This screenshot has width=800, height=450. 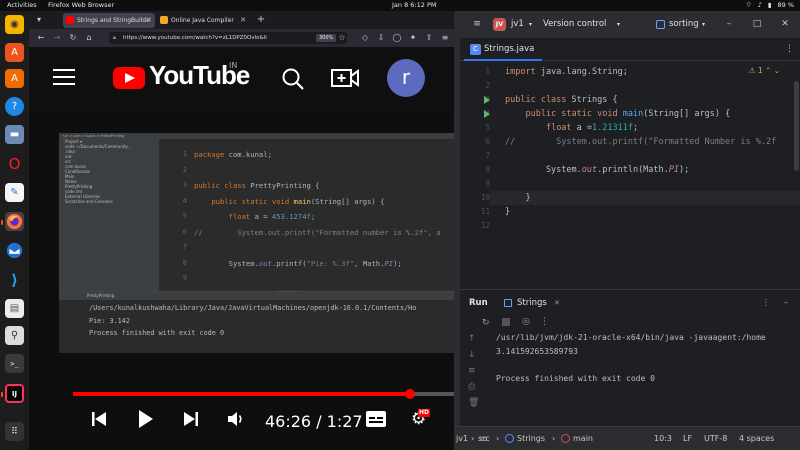 I want to click on search-icon: ⚲, so click(x=14, y=335).